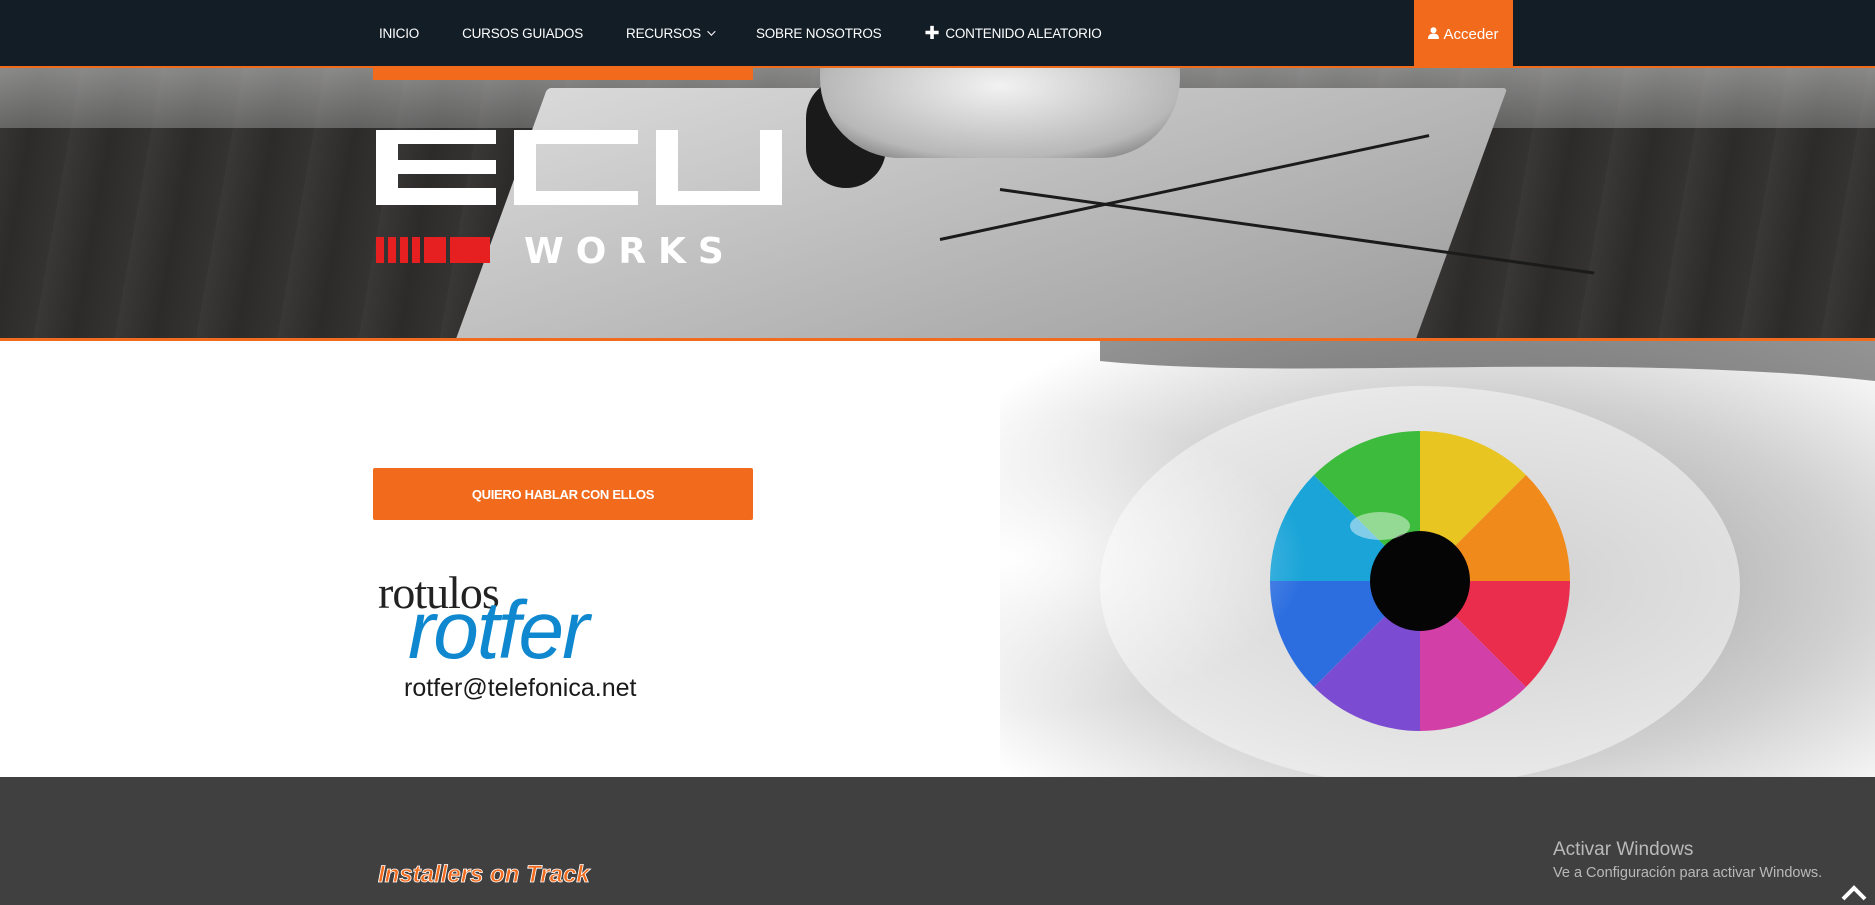 The image size is (1875, 905). I want to click on login-button: Acceder, so click(1463, 34).